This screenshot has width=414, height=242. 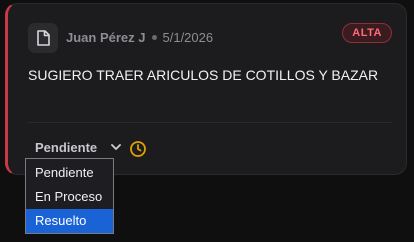 I want to click on priority-badge: ALTA, so click(x=367, y=33).